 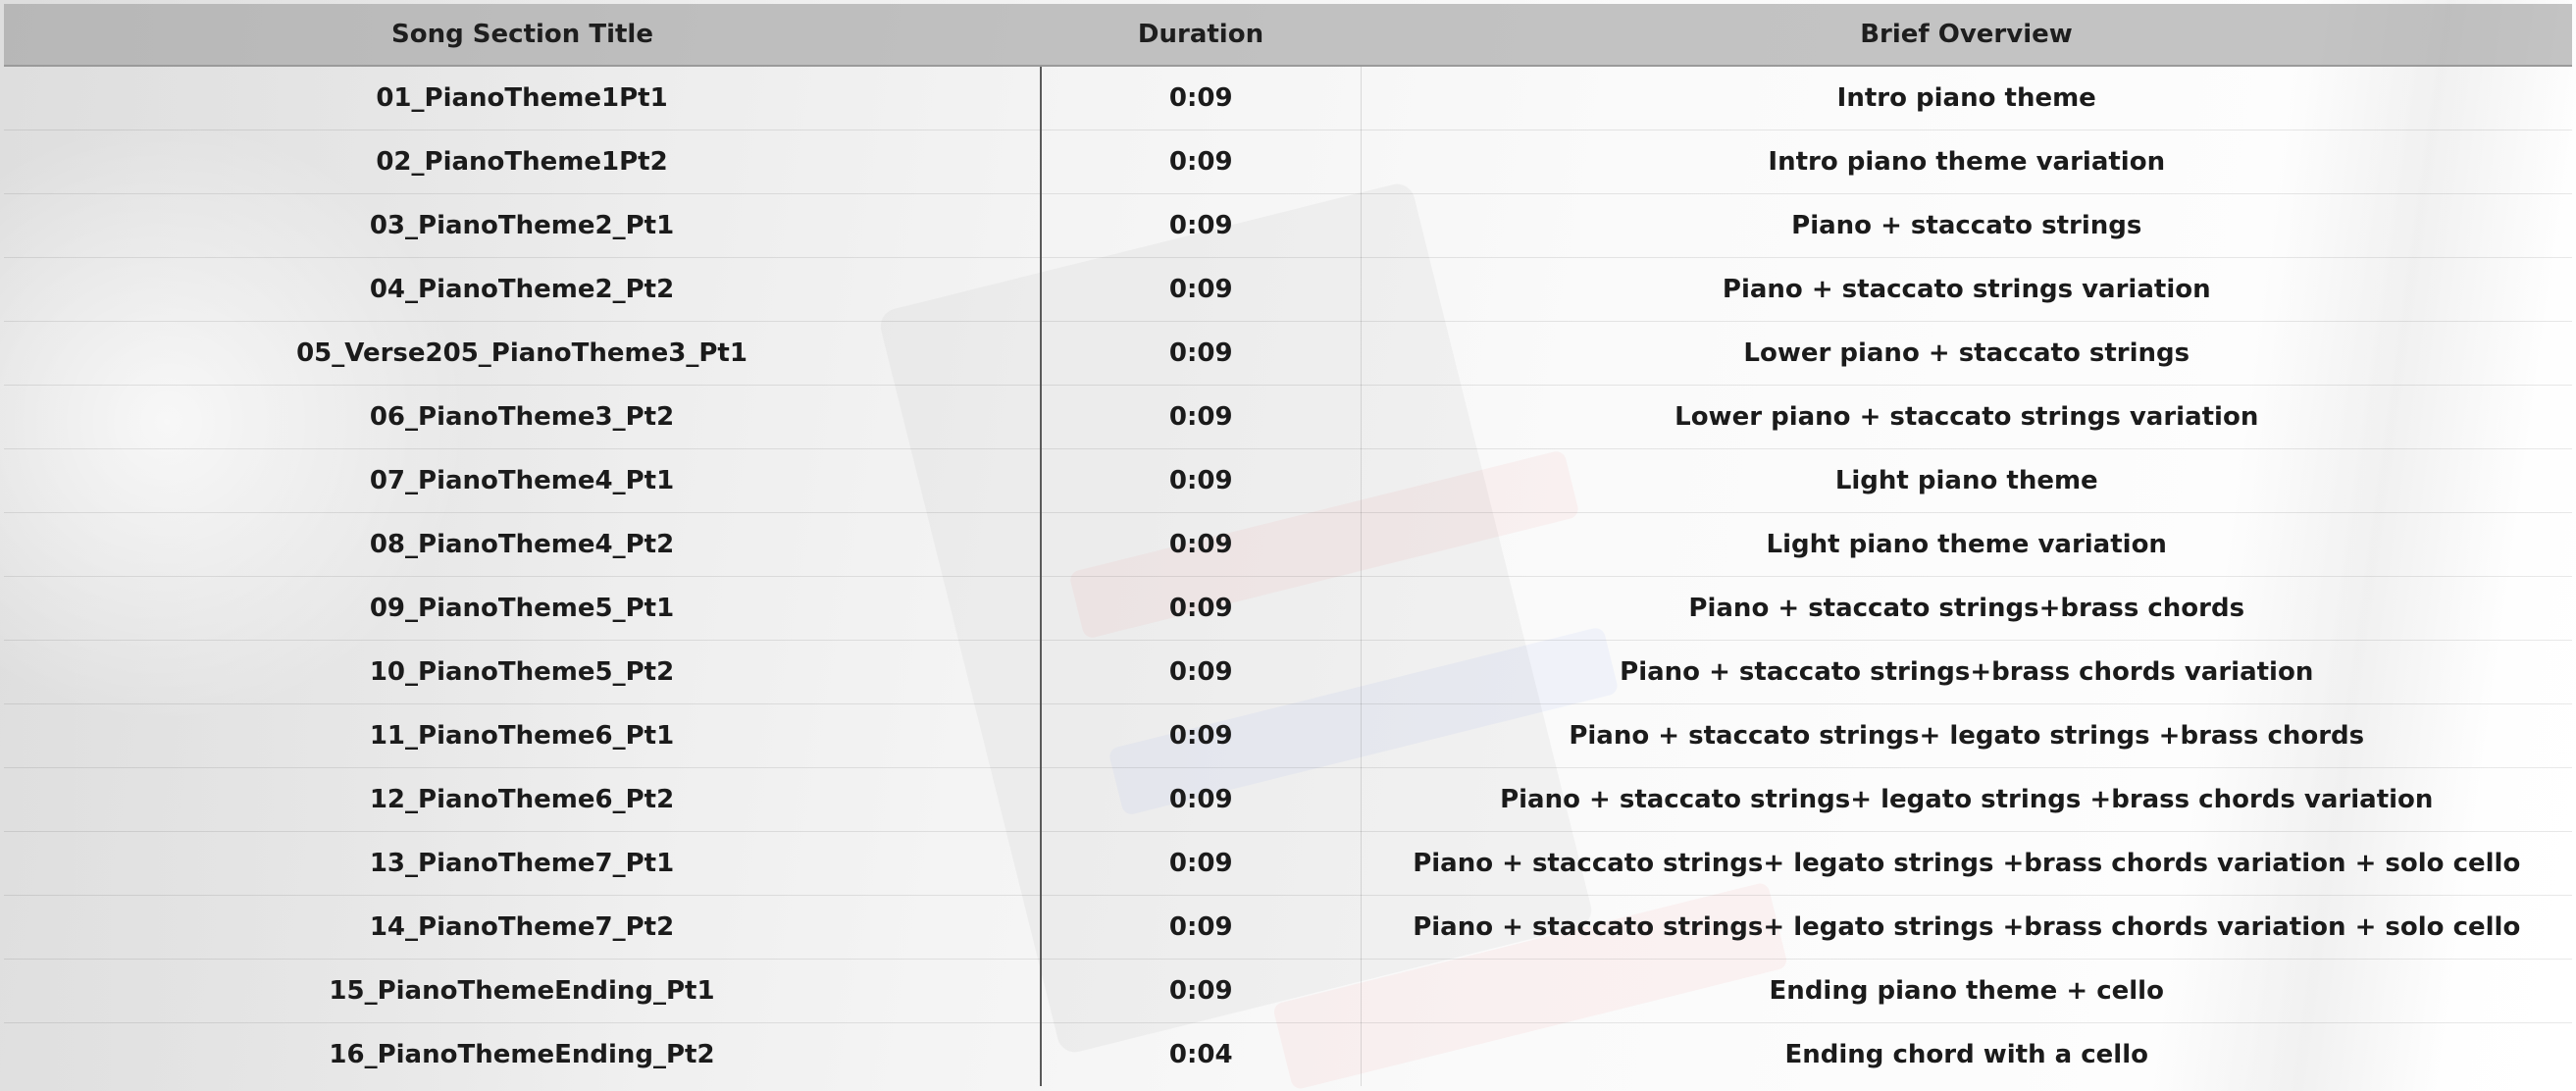 I want to click on header-brief-overview: Brief Overview, so click(x=1966, y=35).